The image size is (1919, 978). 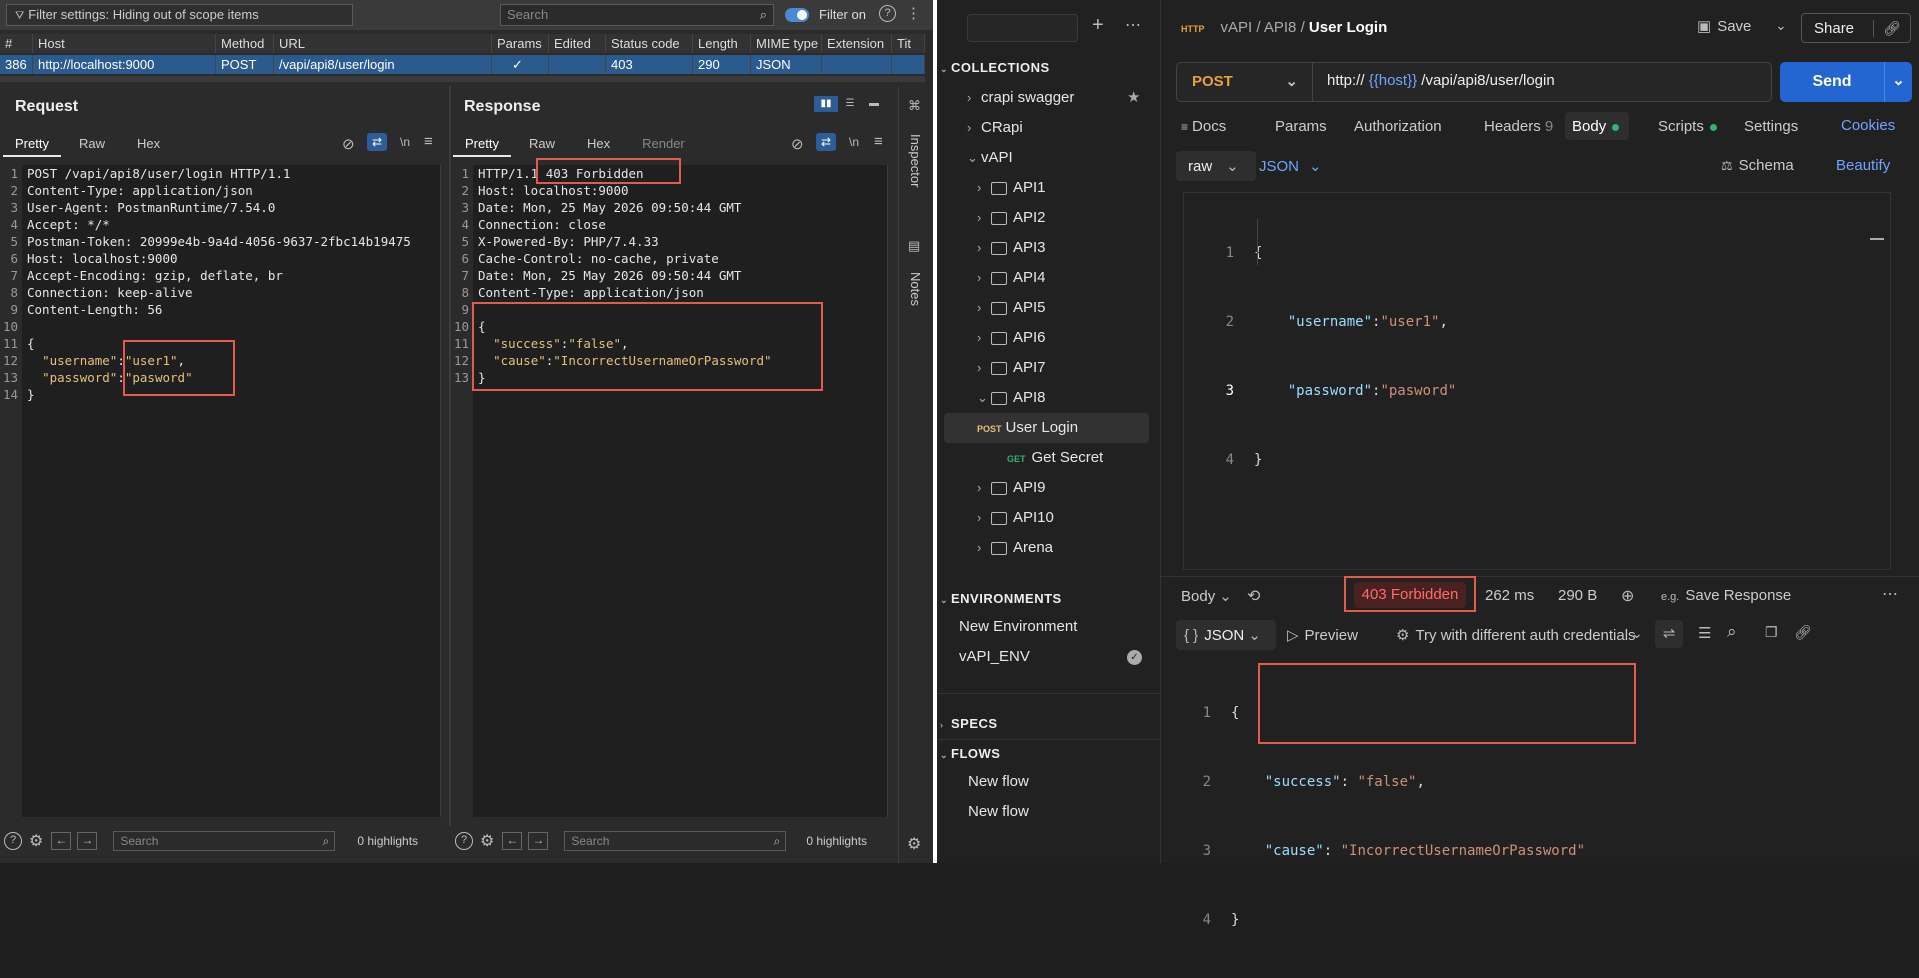 What do you see at coordinates (649, 43) in the screenshot?
I see `col-status: Status code` at bounding box center [649, 43].